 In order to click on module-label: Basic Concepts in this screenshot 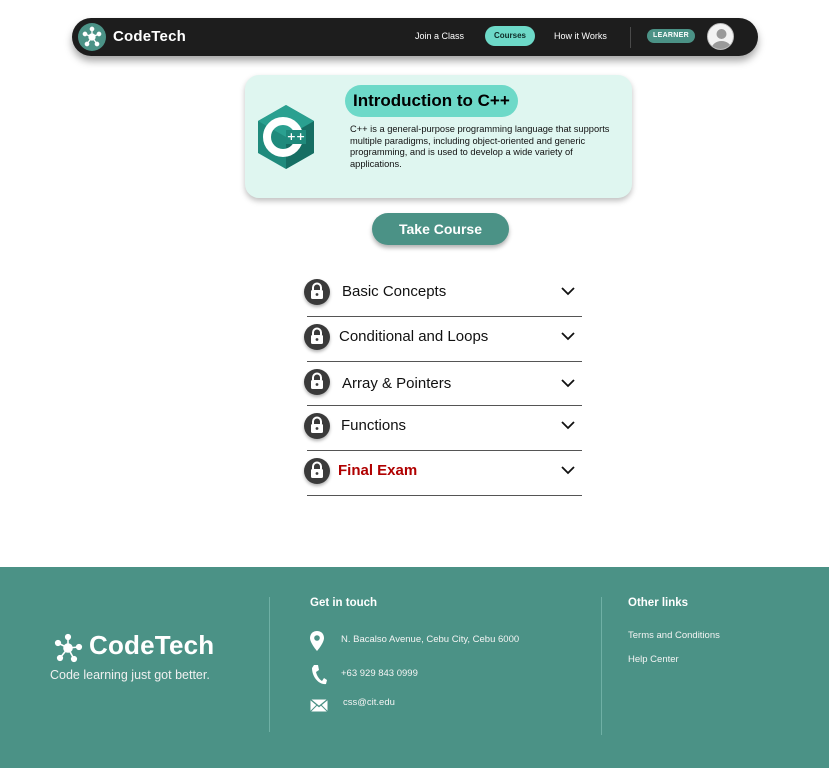, I will do `click(394, 291)`.